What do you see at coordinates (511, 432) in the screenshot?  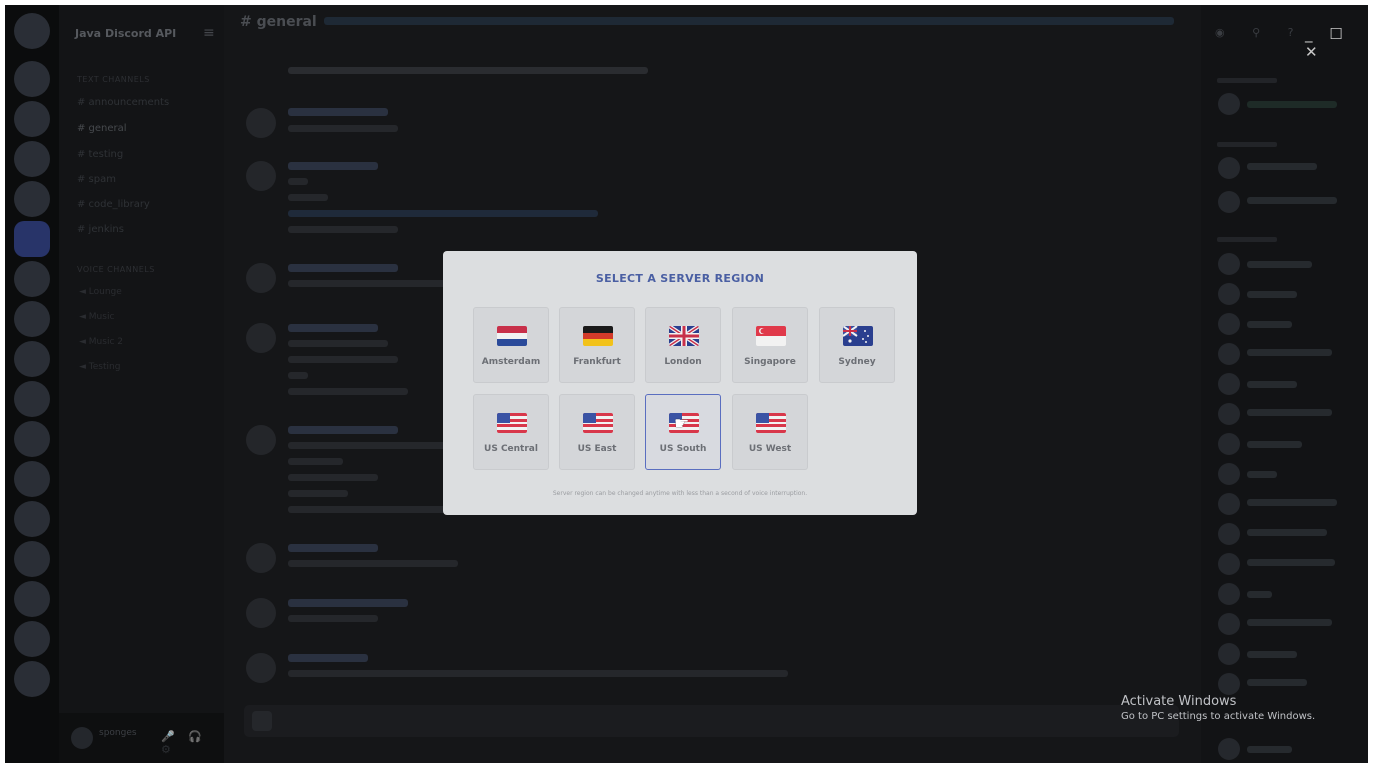 I see `region-option-us-central: US Central` at bounding box center [511, 432].